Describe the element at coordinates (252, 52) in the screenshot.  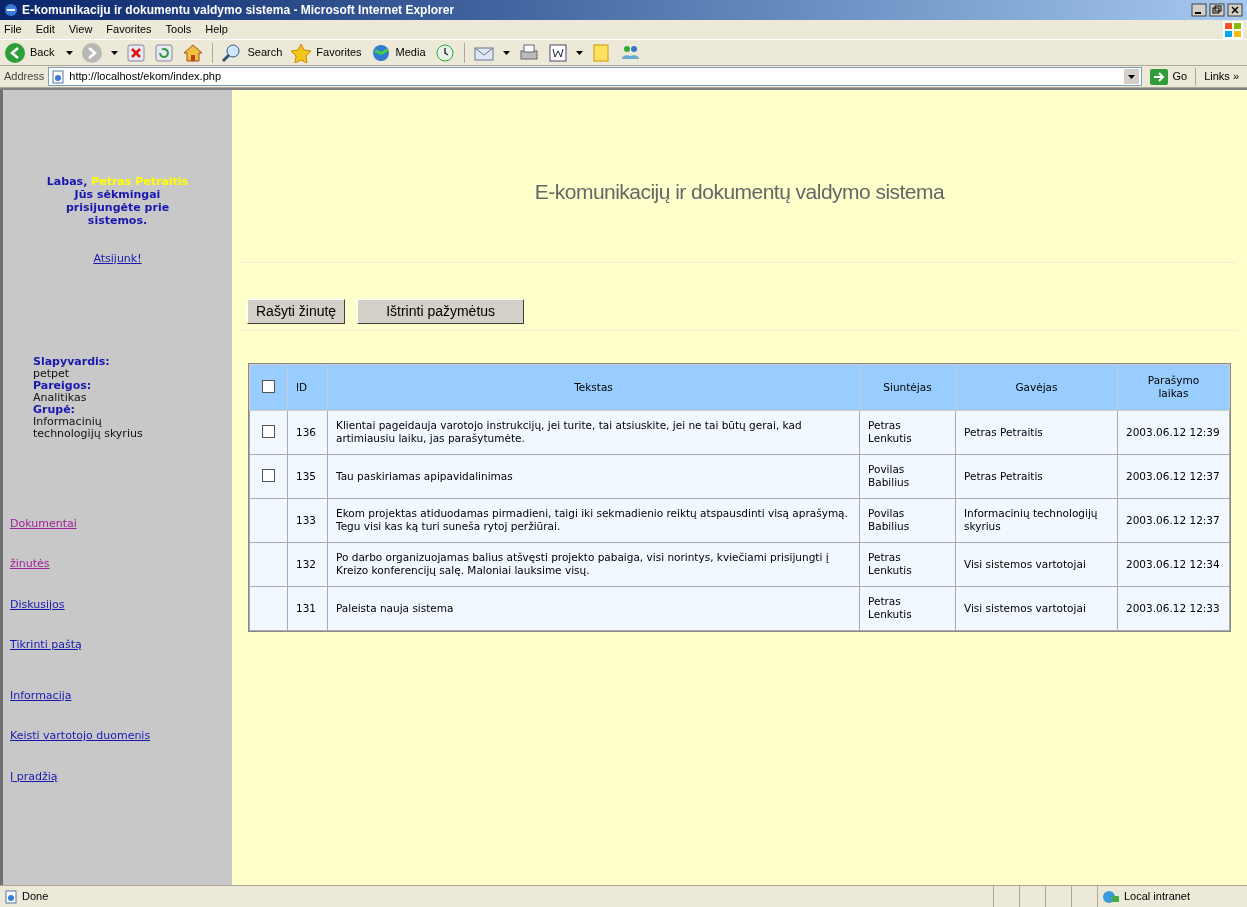
I see `search-button: Search` at that location.